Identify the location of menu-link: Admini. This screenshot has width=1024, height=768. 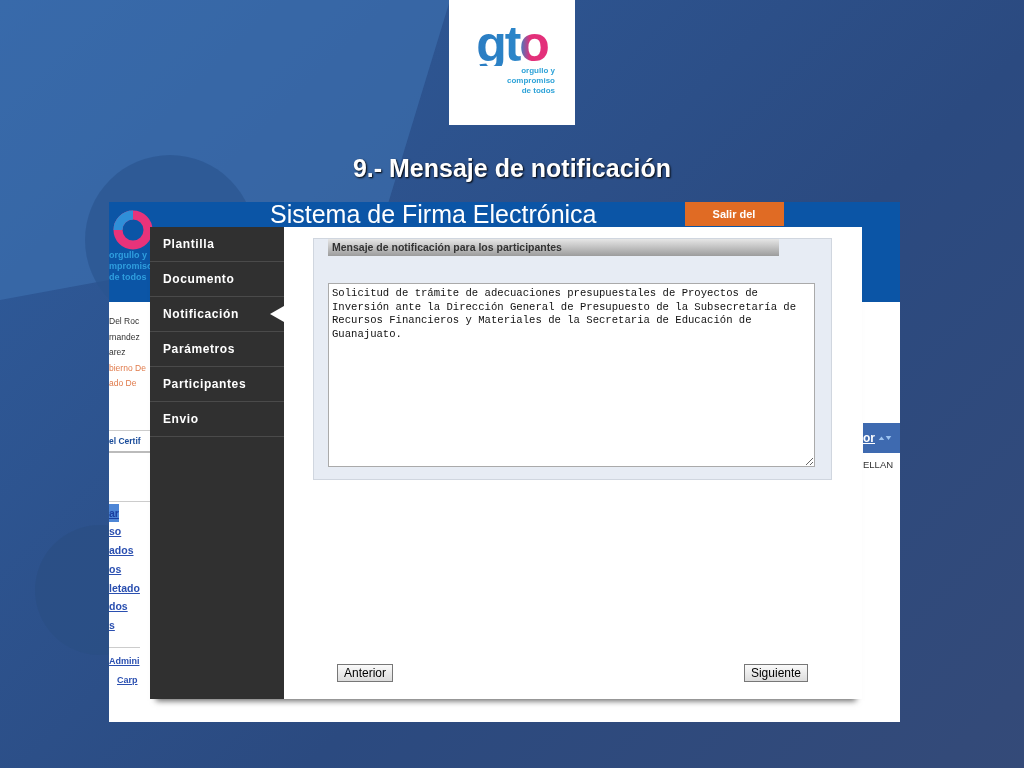
(124, 659).